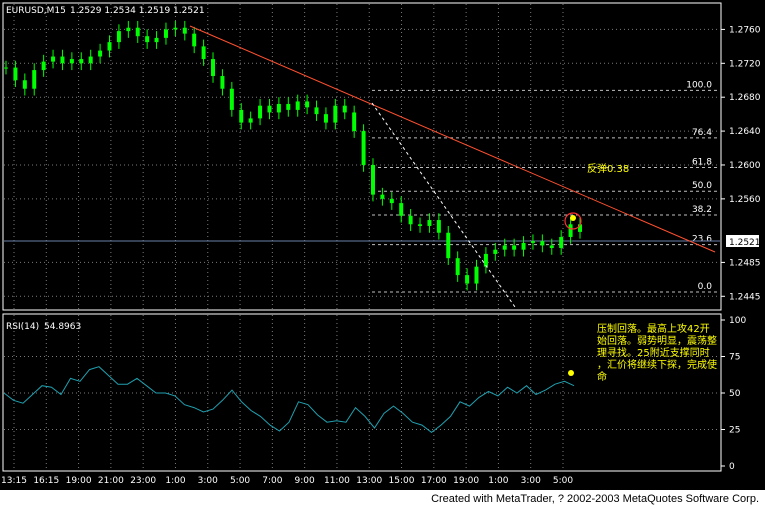 The width and height of the screenshot is (765, 509). Describe the element at coordinates (289, 400) in the screenshot. I see `rsi-line` at that location.